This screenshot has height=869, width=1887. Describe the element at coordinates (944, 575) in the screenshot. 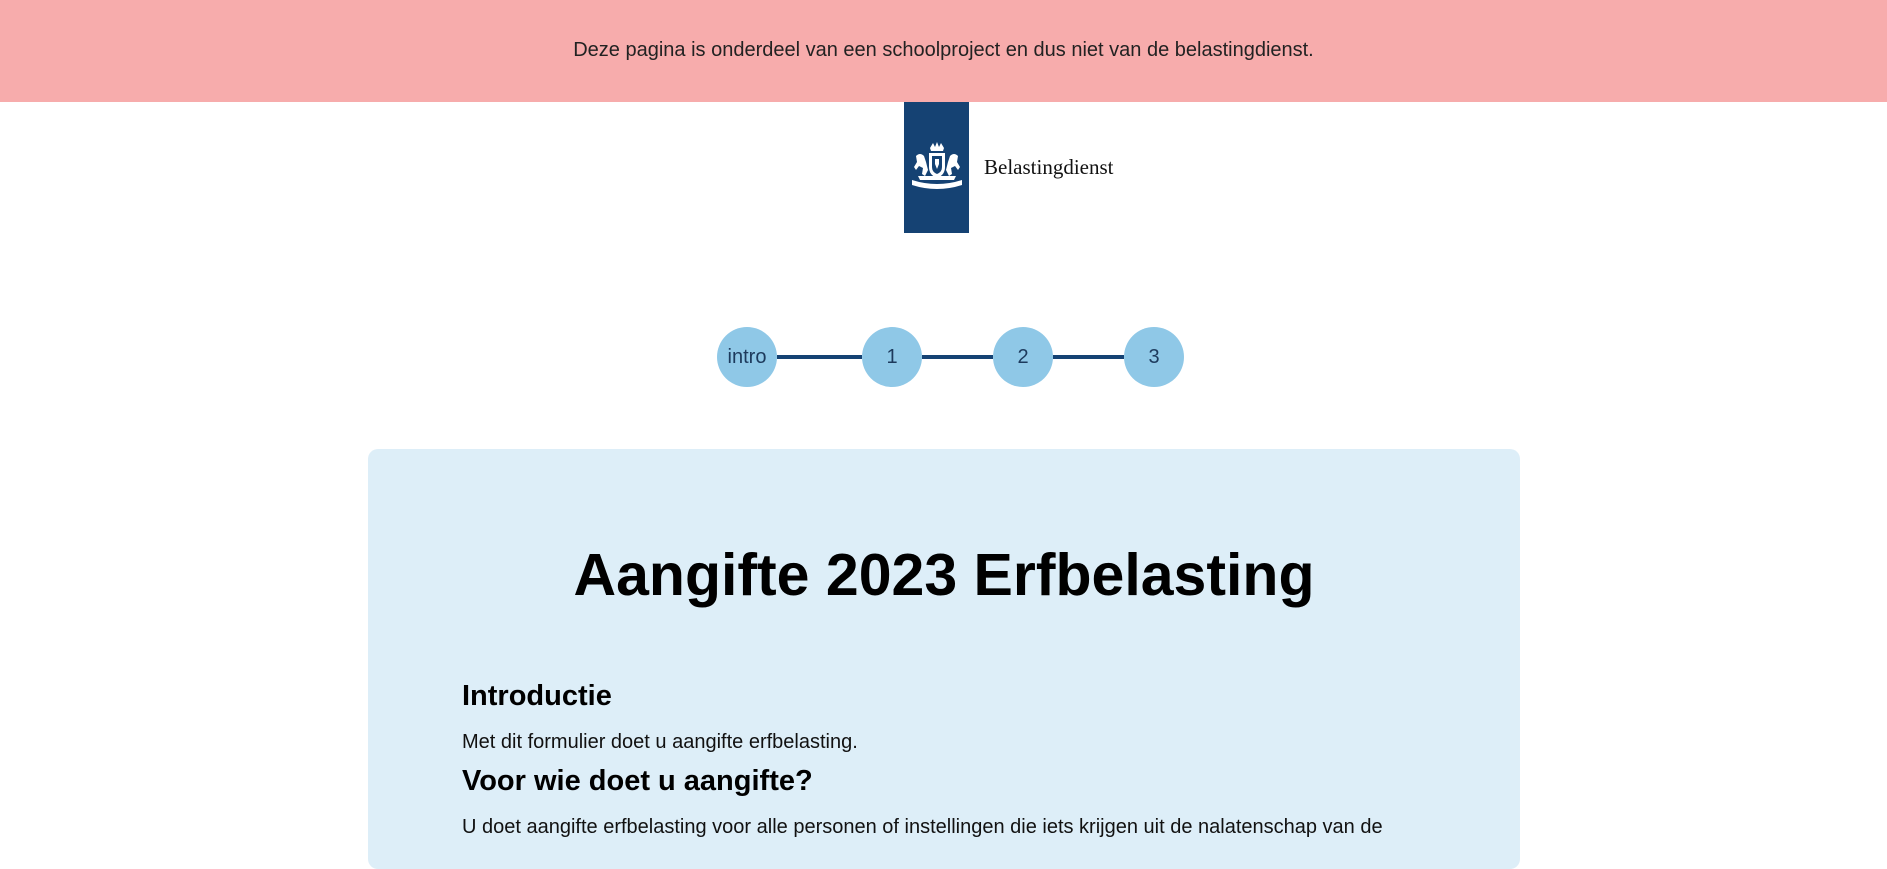

I see `page-title: Aangifte 2023 Erfbelasting` at that location.